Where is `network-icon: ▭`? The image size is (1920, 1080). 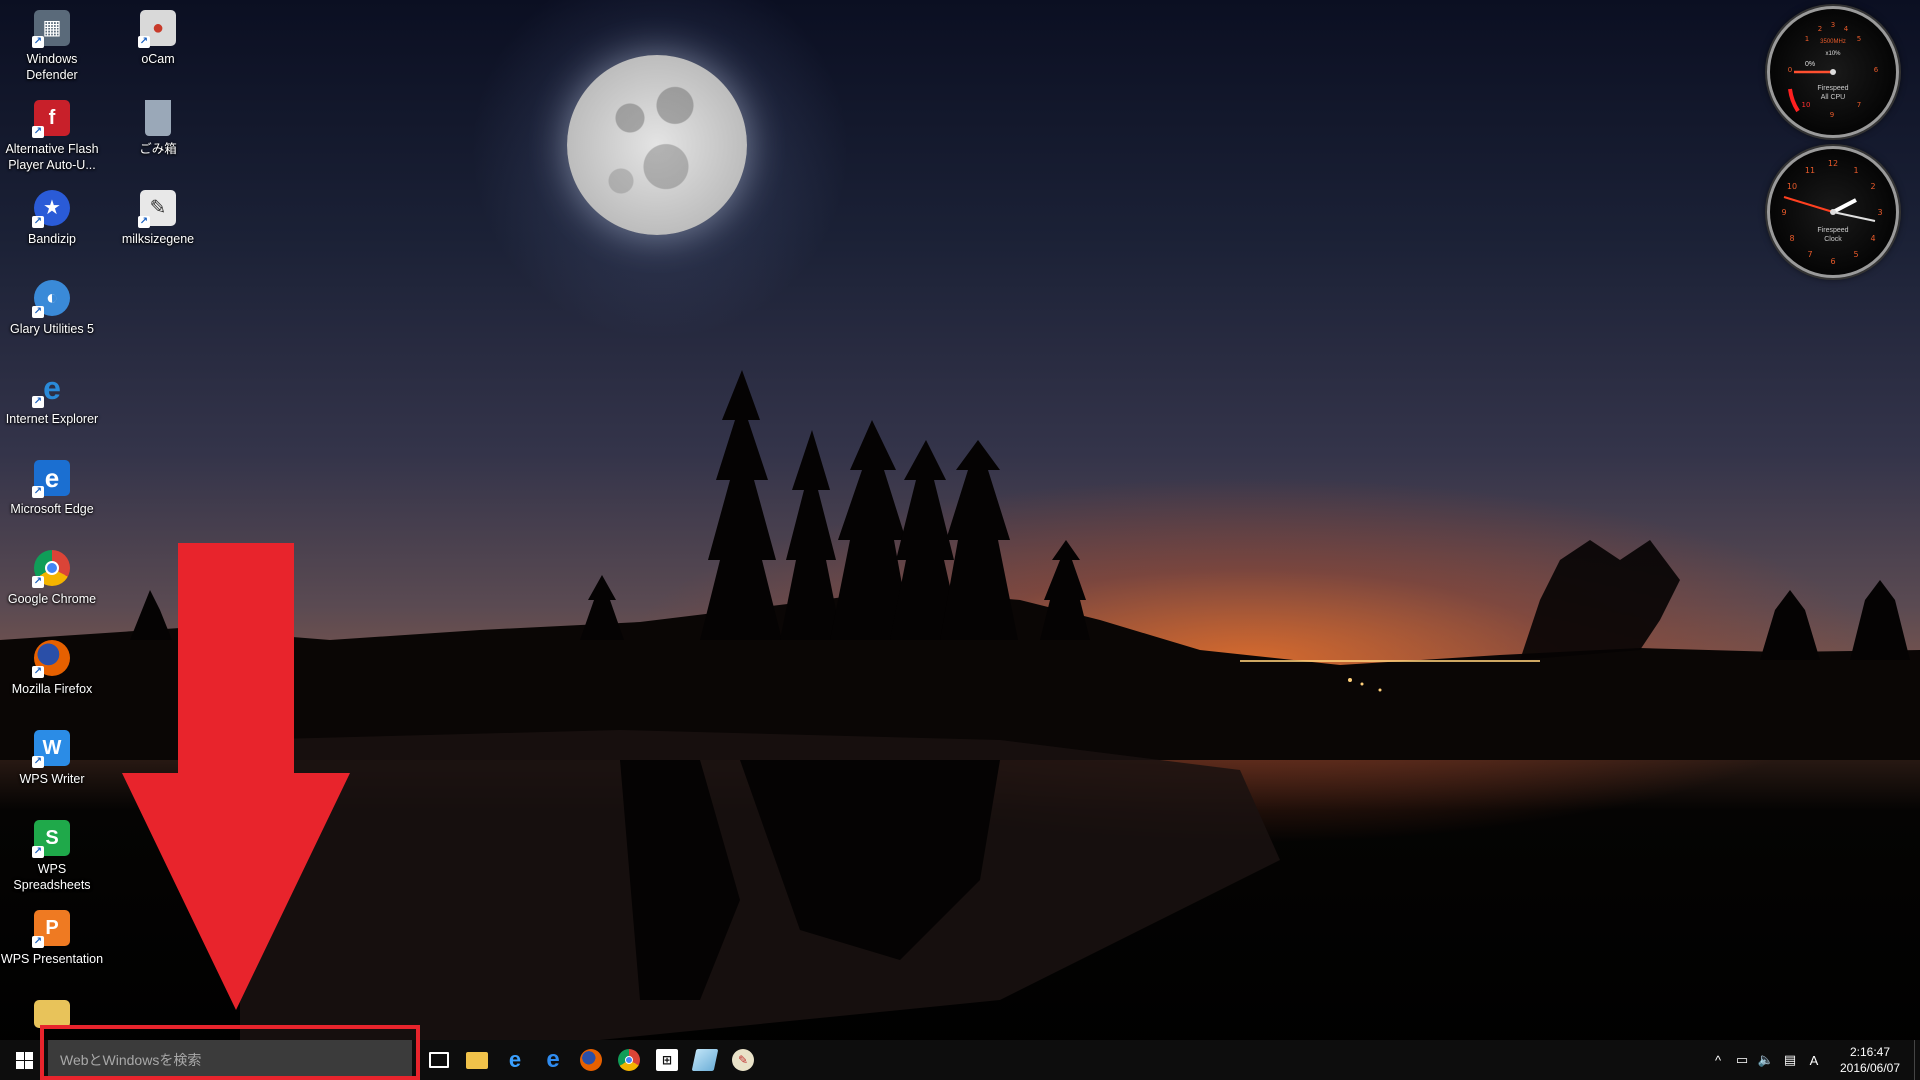 network-icon: ▭ is located at coordinates (1742, 1059).